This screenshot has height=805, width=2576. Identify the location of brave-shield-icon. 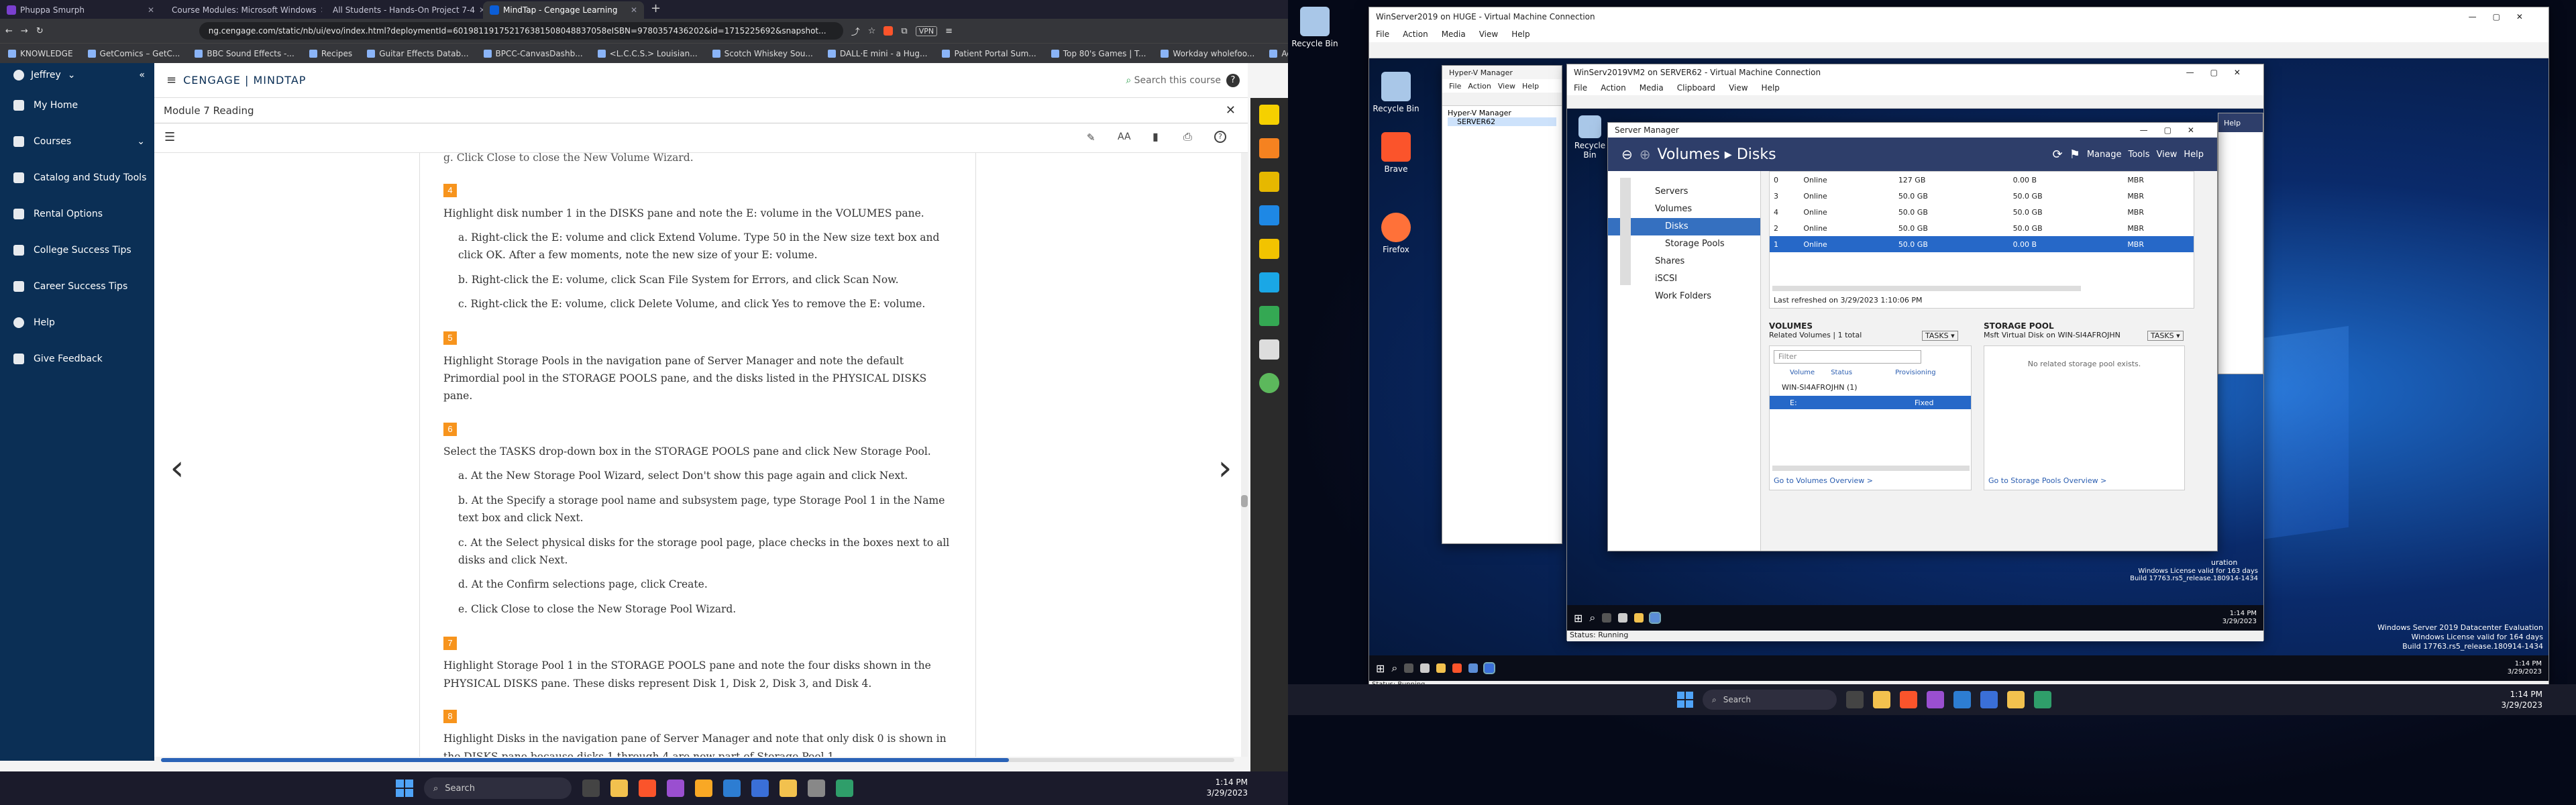
(888, 31).